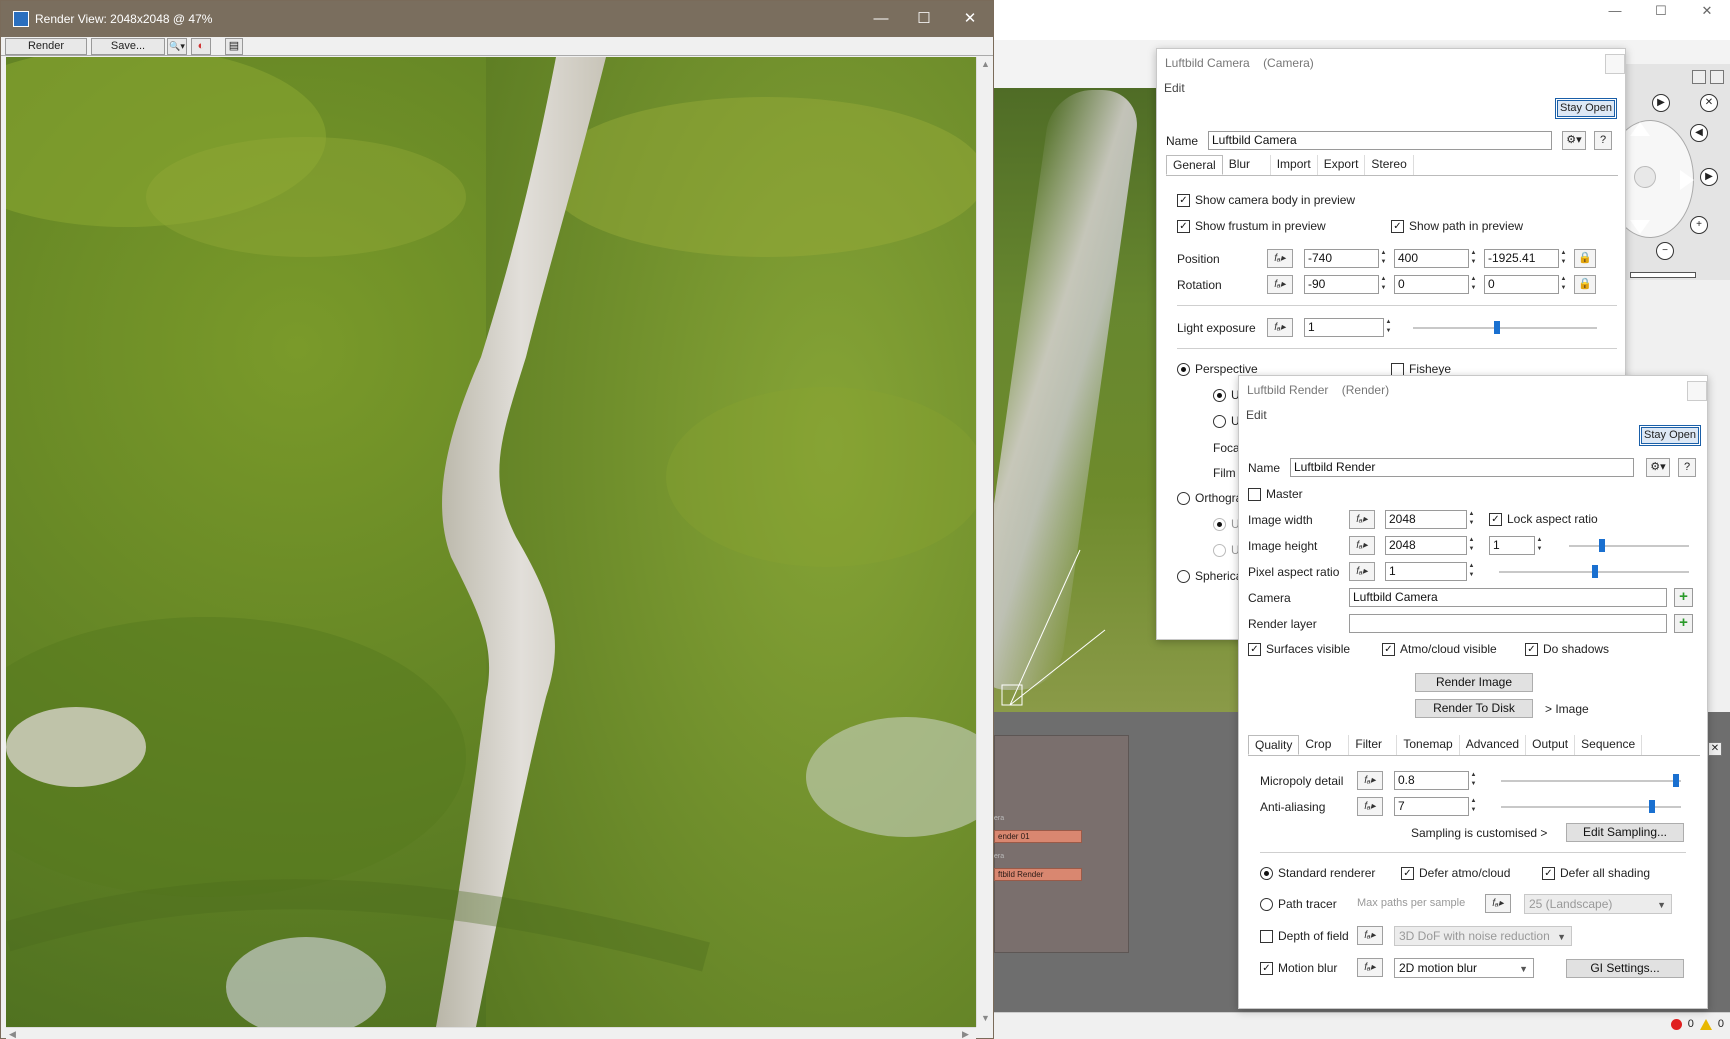  I want to click on scroll-left-icon: ◀, so click(12, 1034).